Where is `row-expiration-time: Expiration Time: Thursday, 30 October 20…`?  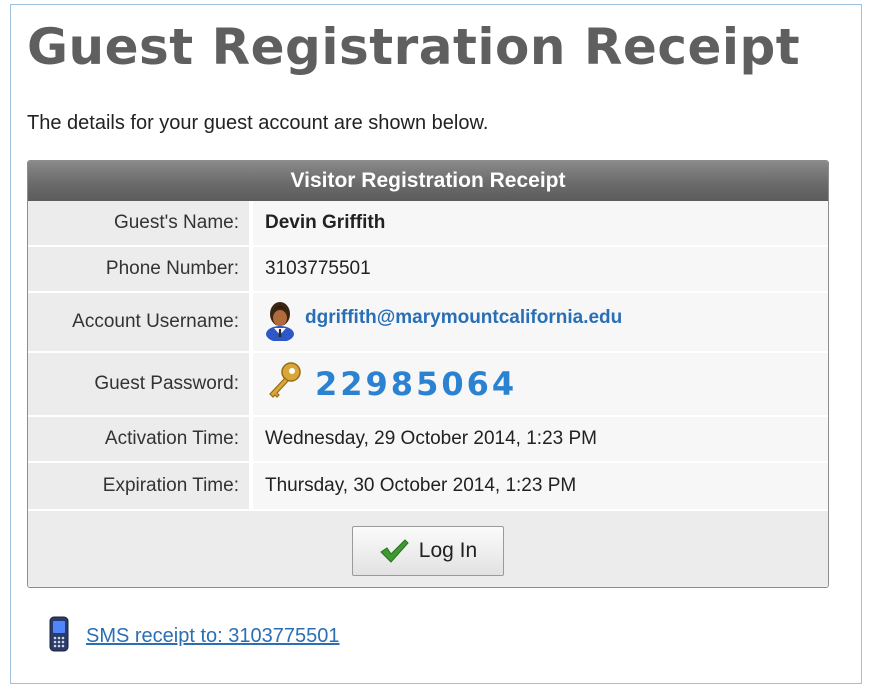
row-expiration-time: Expiration Time: Thursday, 30 October 20… is located at coordinates (428, 487).